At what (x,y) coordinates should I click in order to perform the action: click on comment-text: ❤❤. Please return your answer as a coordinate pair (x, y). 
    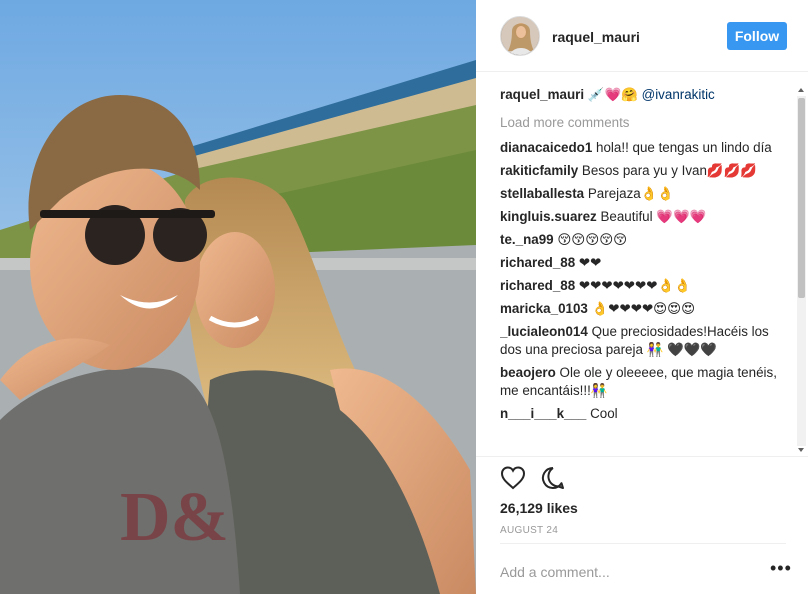
    Looking at the image, I should click on (590, 262).